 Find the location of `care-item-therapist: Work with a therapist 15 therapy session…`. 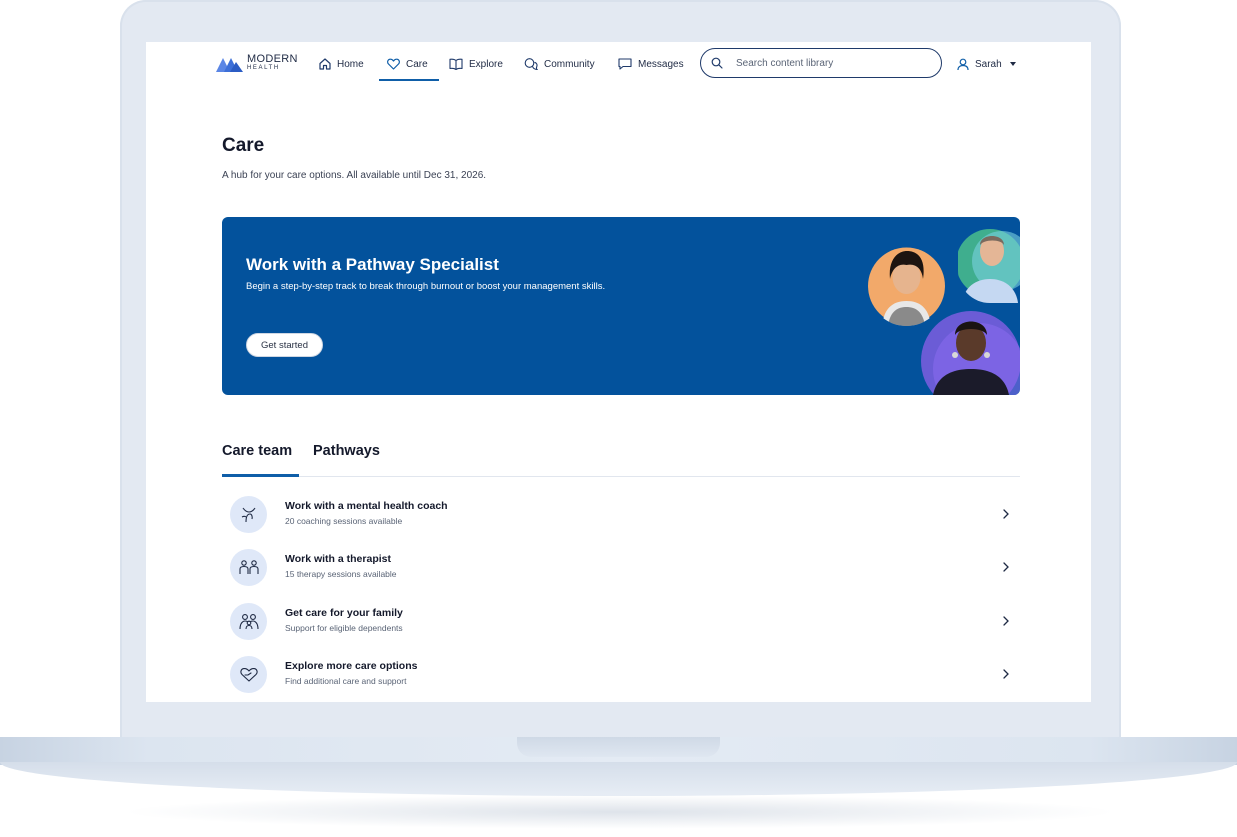

care-item-therapist: Work with a therapist 15 therapy session… is located at coordinates (621, 574).